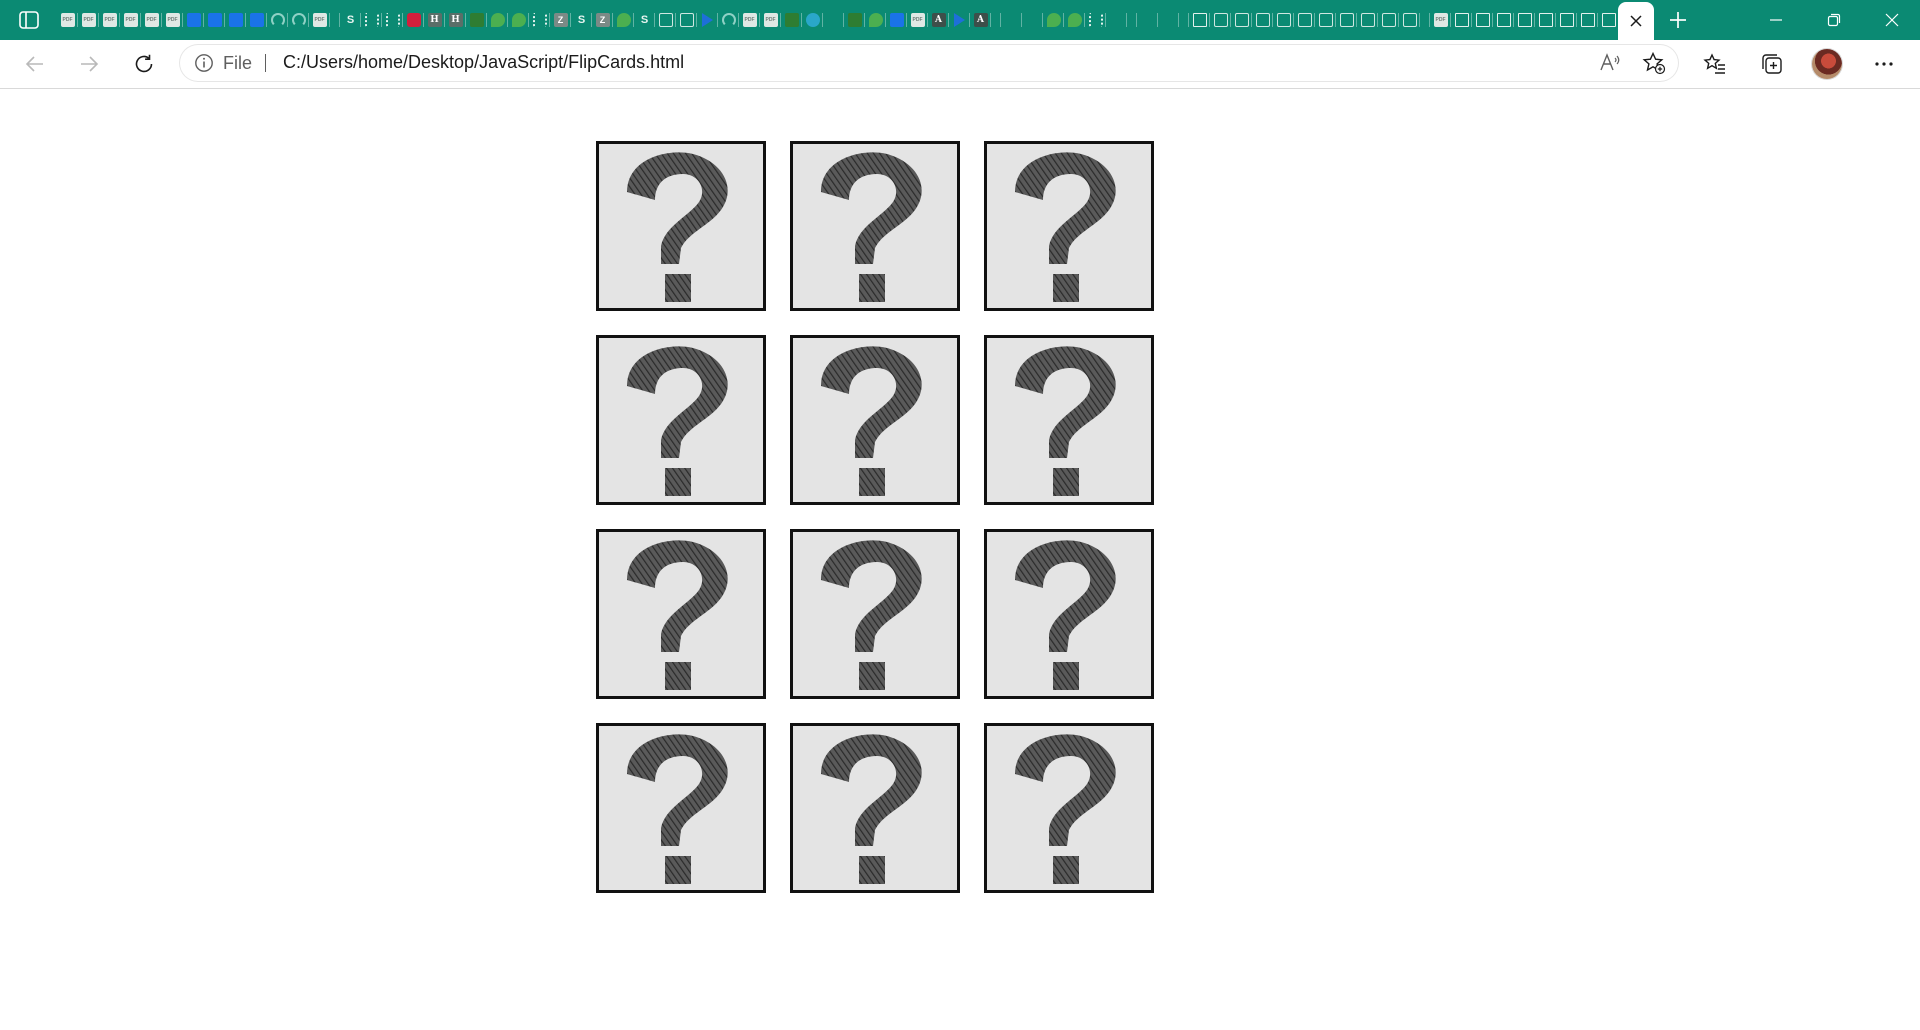 This screenshot has width=1920, height=1030. Describe the element at coordinates (1892, 20) in the screenshot. I see `close-window-button` at that location.